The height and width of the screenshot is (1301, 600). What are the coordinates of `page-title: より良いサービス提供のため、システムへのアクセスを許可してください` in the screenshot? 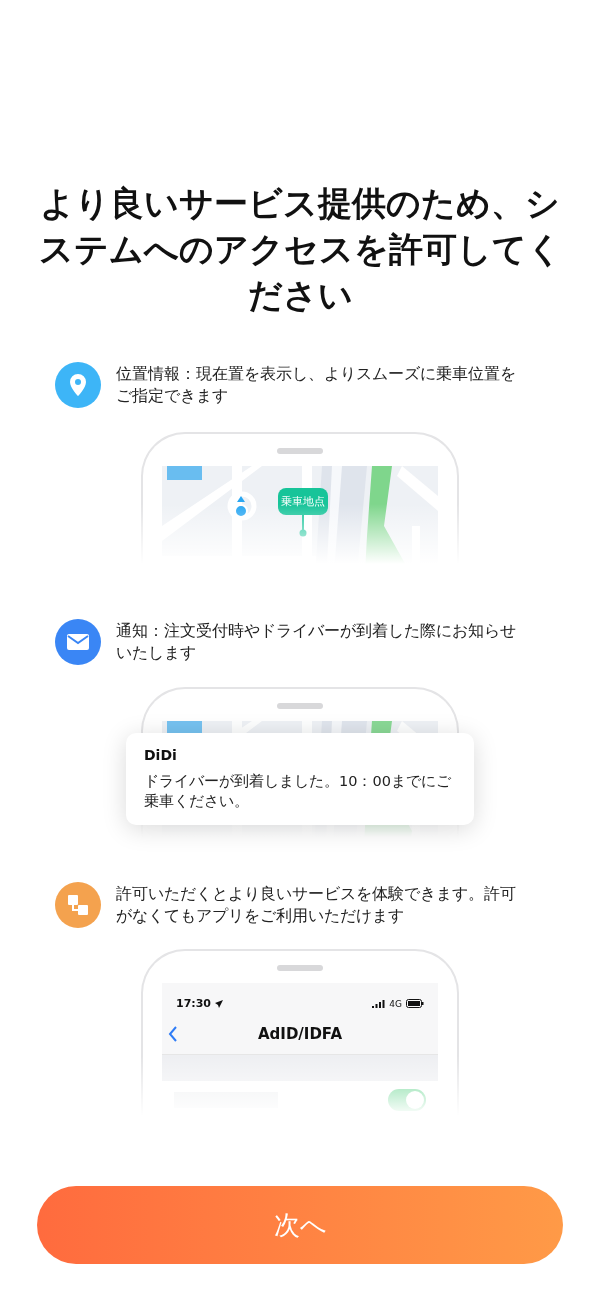 It's located at (300, 249).